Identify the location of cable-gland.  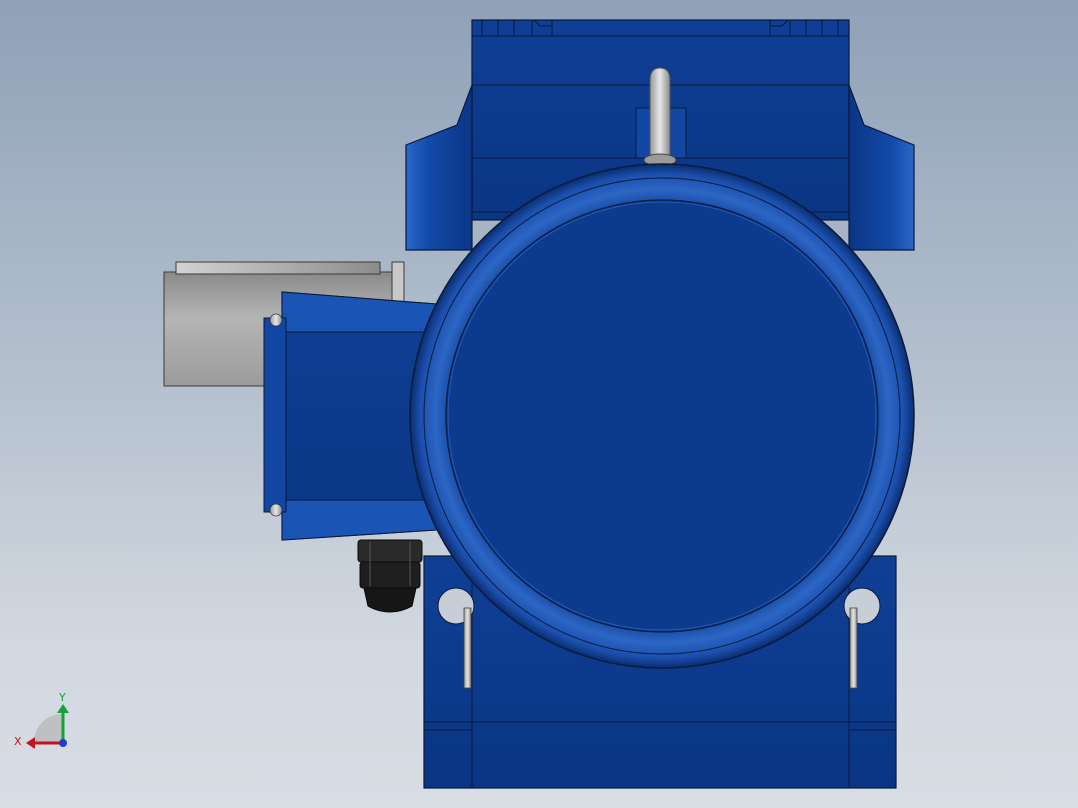
(390, 576).